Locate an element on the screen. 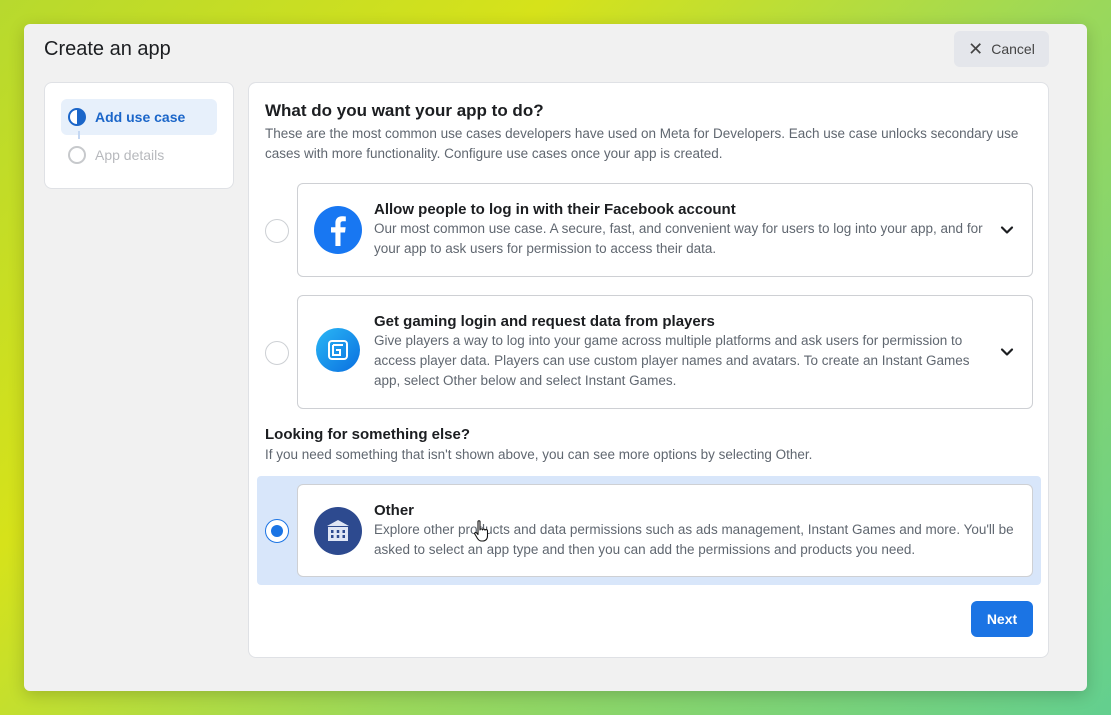  cancel-button: ✕ Cancel is located at coordinates (1001, 49).